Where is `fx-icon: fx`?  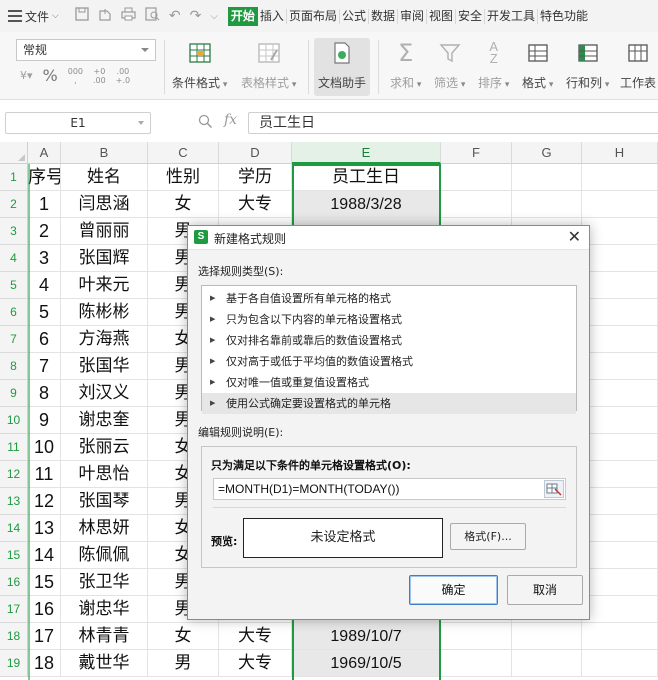 fx-icon: fx is located at coordinates (230, 120).